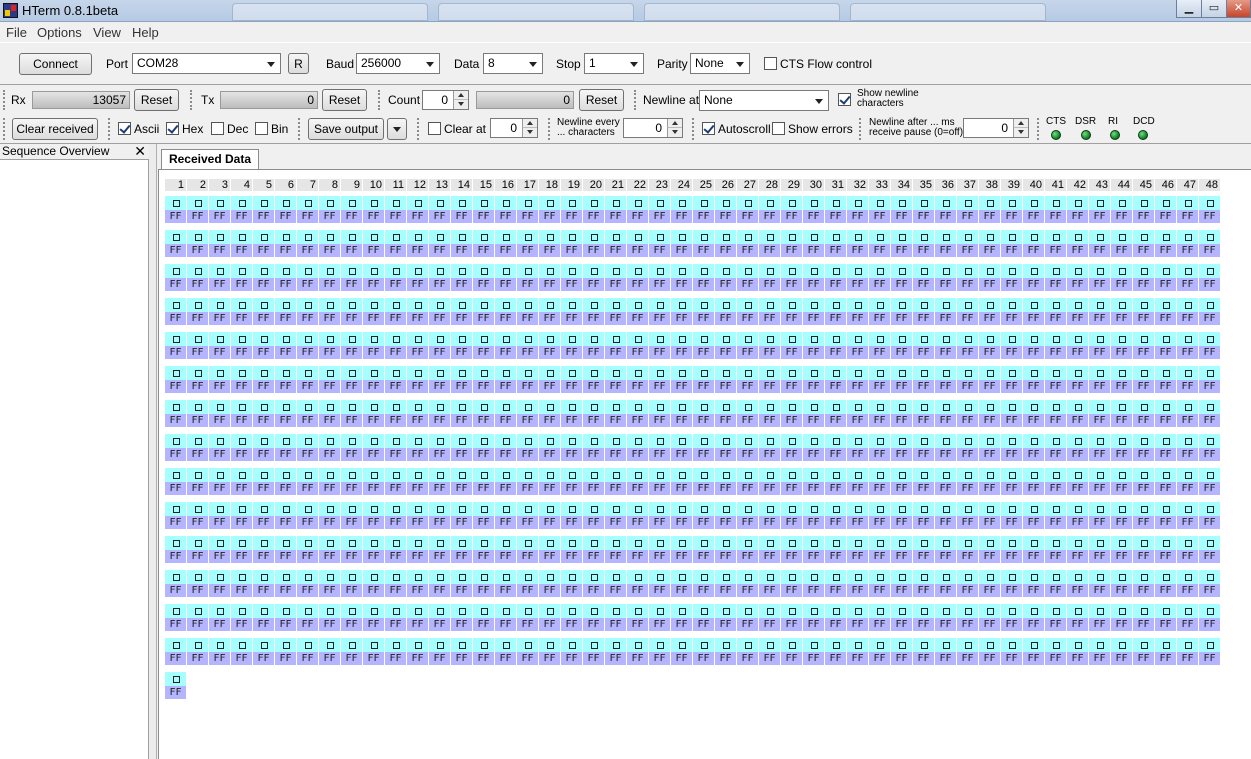 The image size is (1251, 759). I want to click on newline-after-spinner: 0, so click(996, 128).